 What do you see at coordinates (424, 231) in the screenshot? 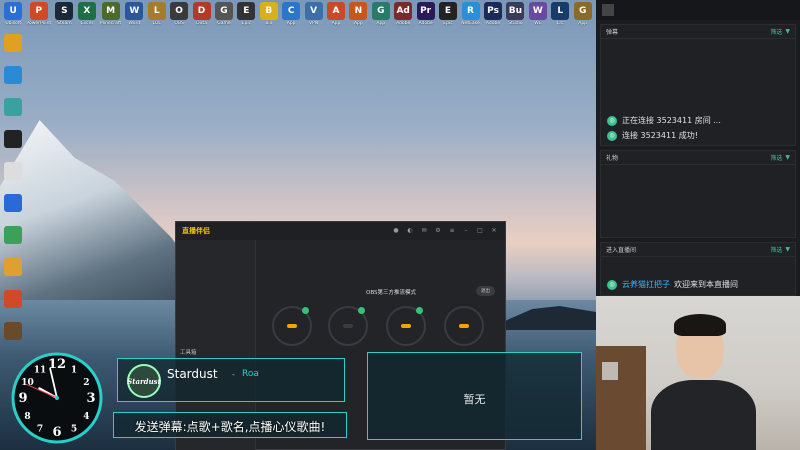
I see `message-icon: ✉` at bounding box center [424, 231].